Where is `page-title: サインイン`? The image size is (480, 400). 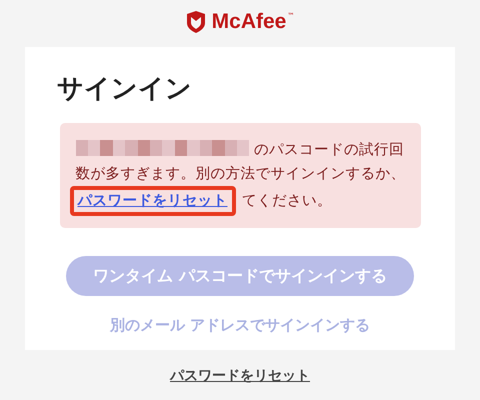 page-title: サインイン is located at coordinates (124, 89).